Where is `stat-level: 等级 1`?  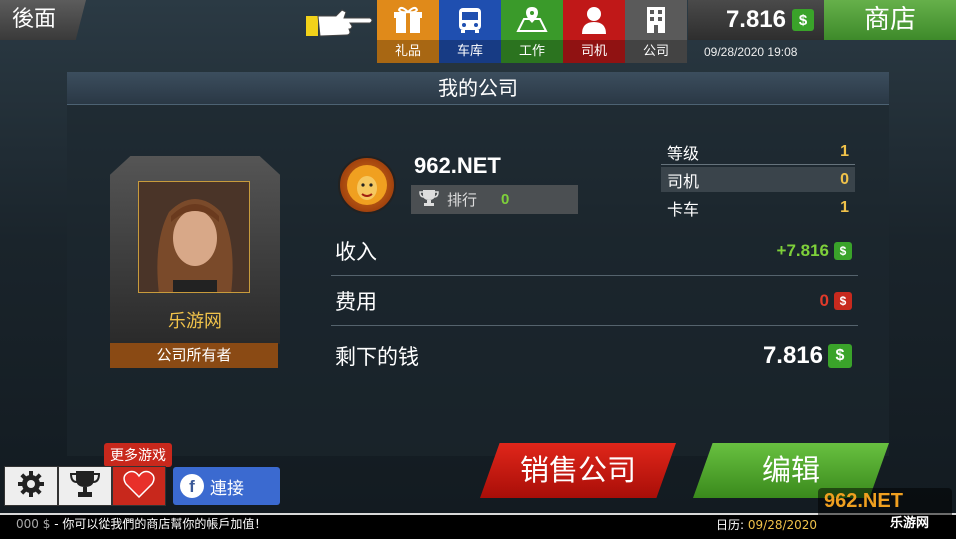
stat-level: 等级 1 is located at coordinates (758, 152).